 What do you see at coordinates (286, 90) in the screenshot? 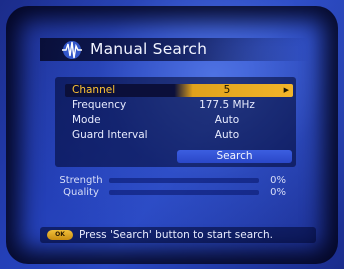
I see `right-arrow-icon: ▶` at bounding box center [286, 90].